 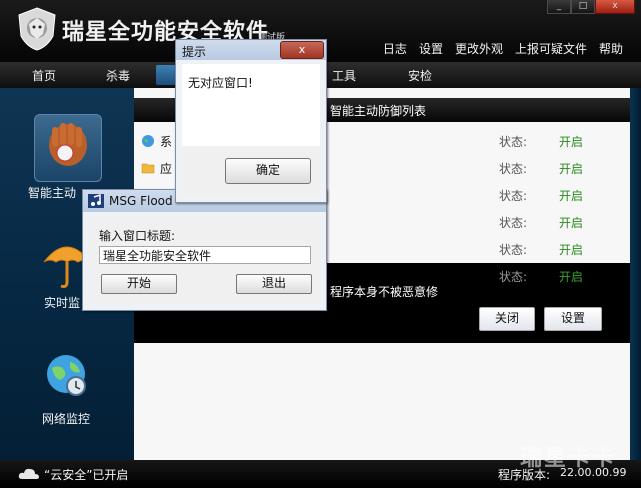 What do you see at coordinates (268, 171) in the screenshot?
I see `ok-button: 确定` at bounding box center [268, 171].